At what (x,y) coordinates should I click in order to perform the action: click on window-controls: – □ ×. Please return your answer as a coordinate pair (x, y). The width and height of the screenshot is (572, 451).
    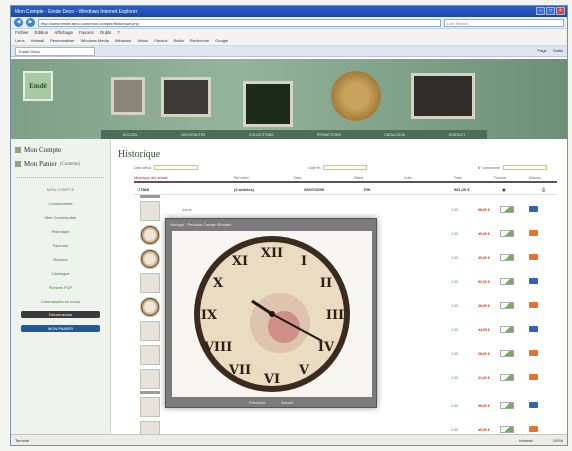
    Looking at the image, I should click on (550, 11).